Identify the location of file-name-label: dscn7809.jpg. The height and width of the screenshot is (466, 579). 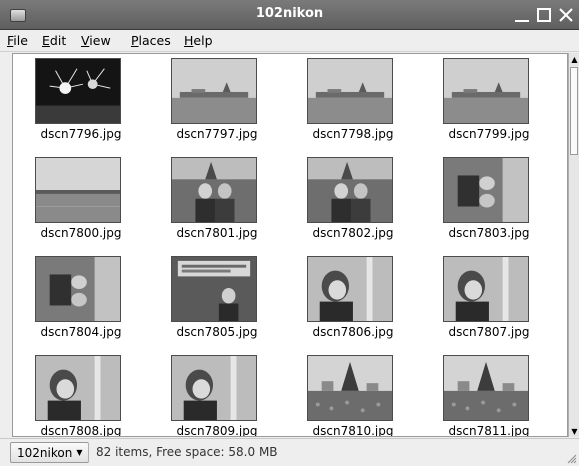
(217, 430).